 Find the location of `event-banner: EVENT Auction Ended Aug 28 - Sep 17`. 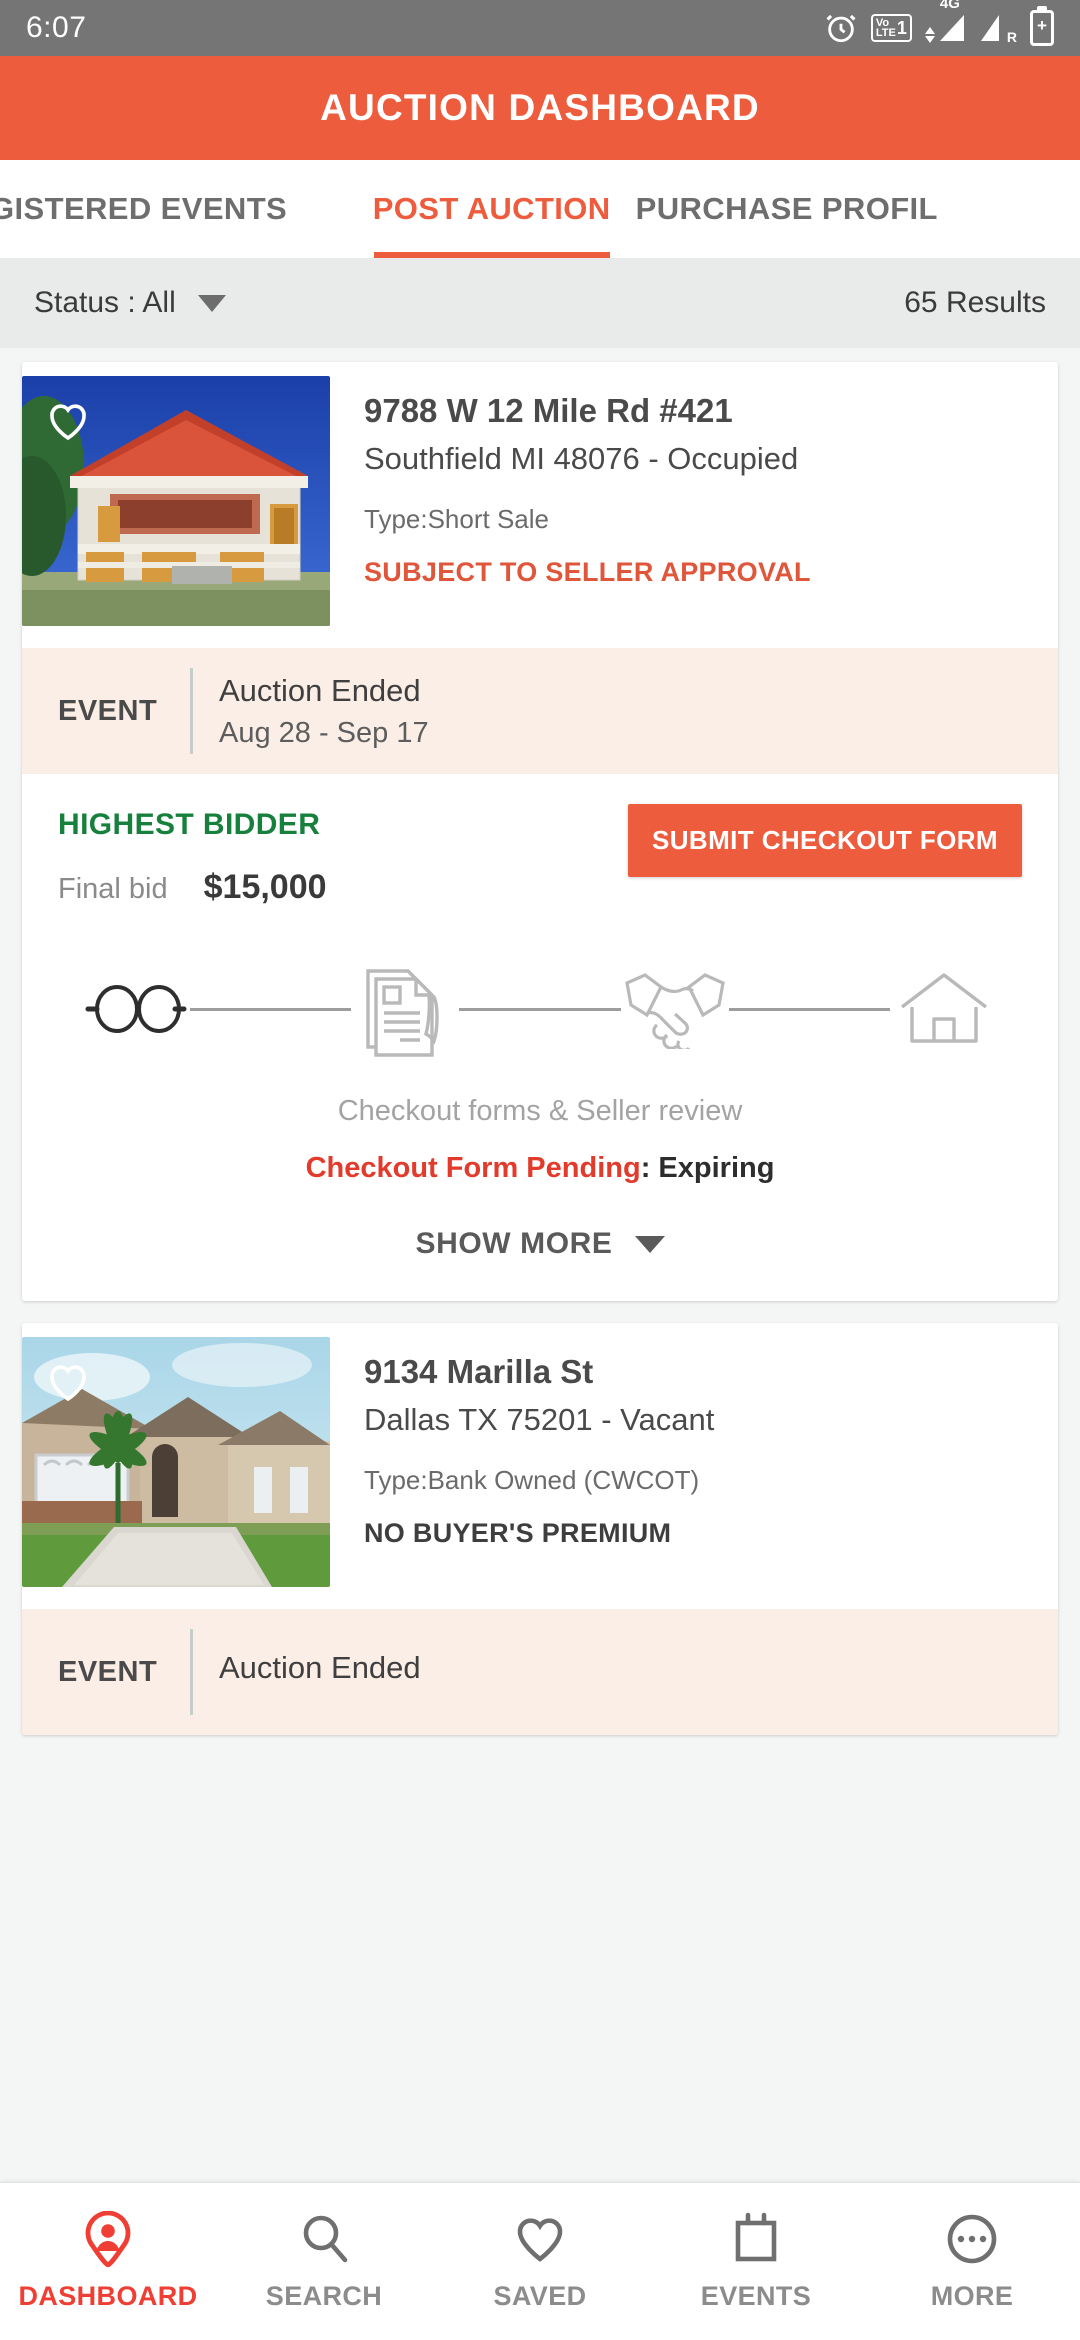

event-banner: EVENT Auction Ended Aug 28 - Sep 17 is located at coordinates (540, 711).